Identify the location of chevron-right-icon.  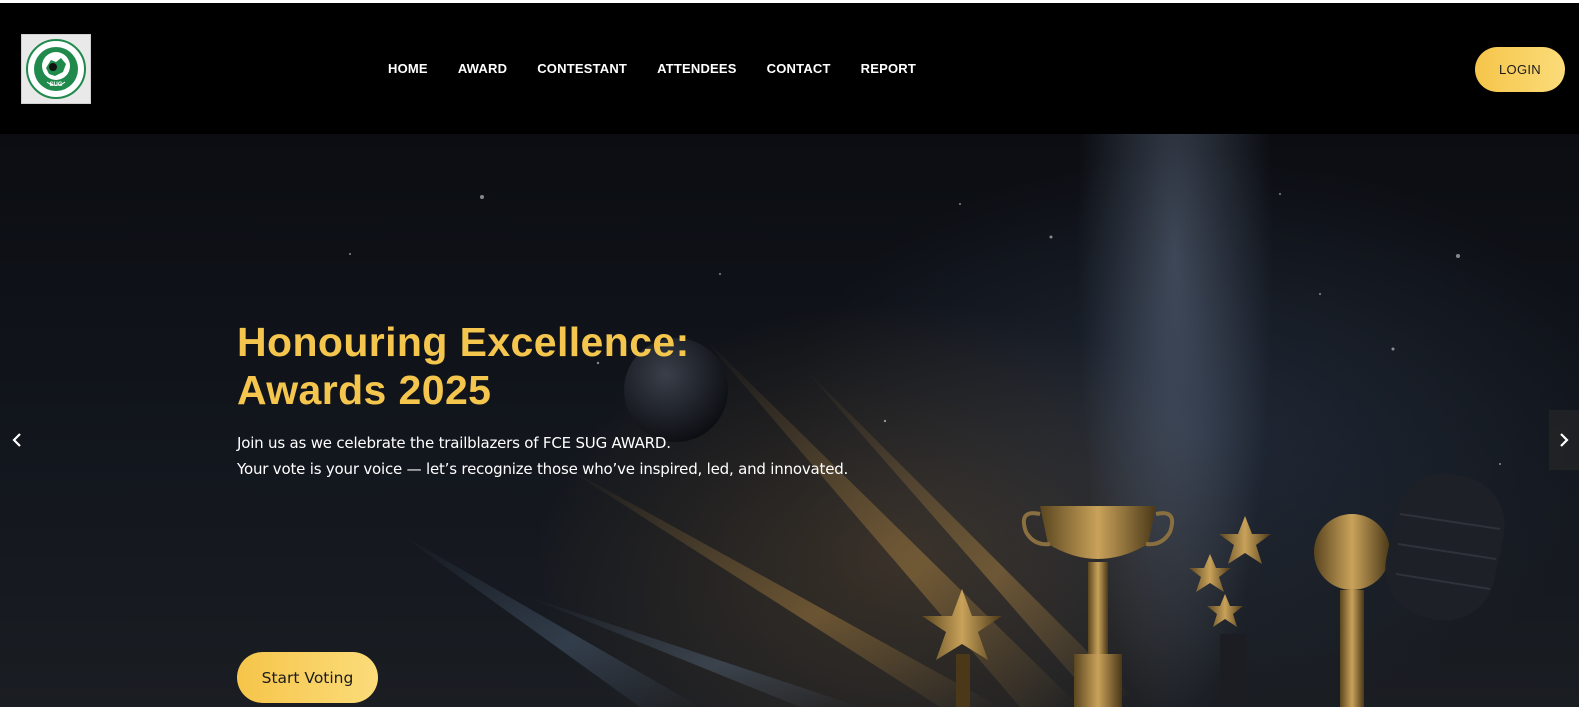
(1564, 440).